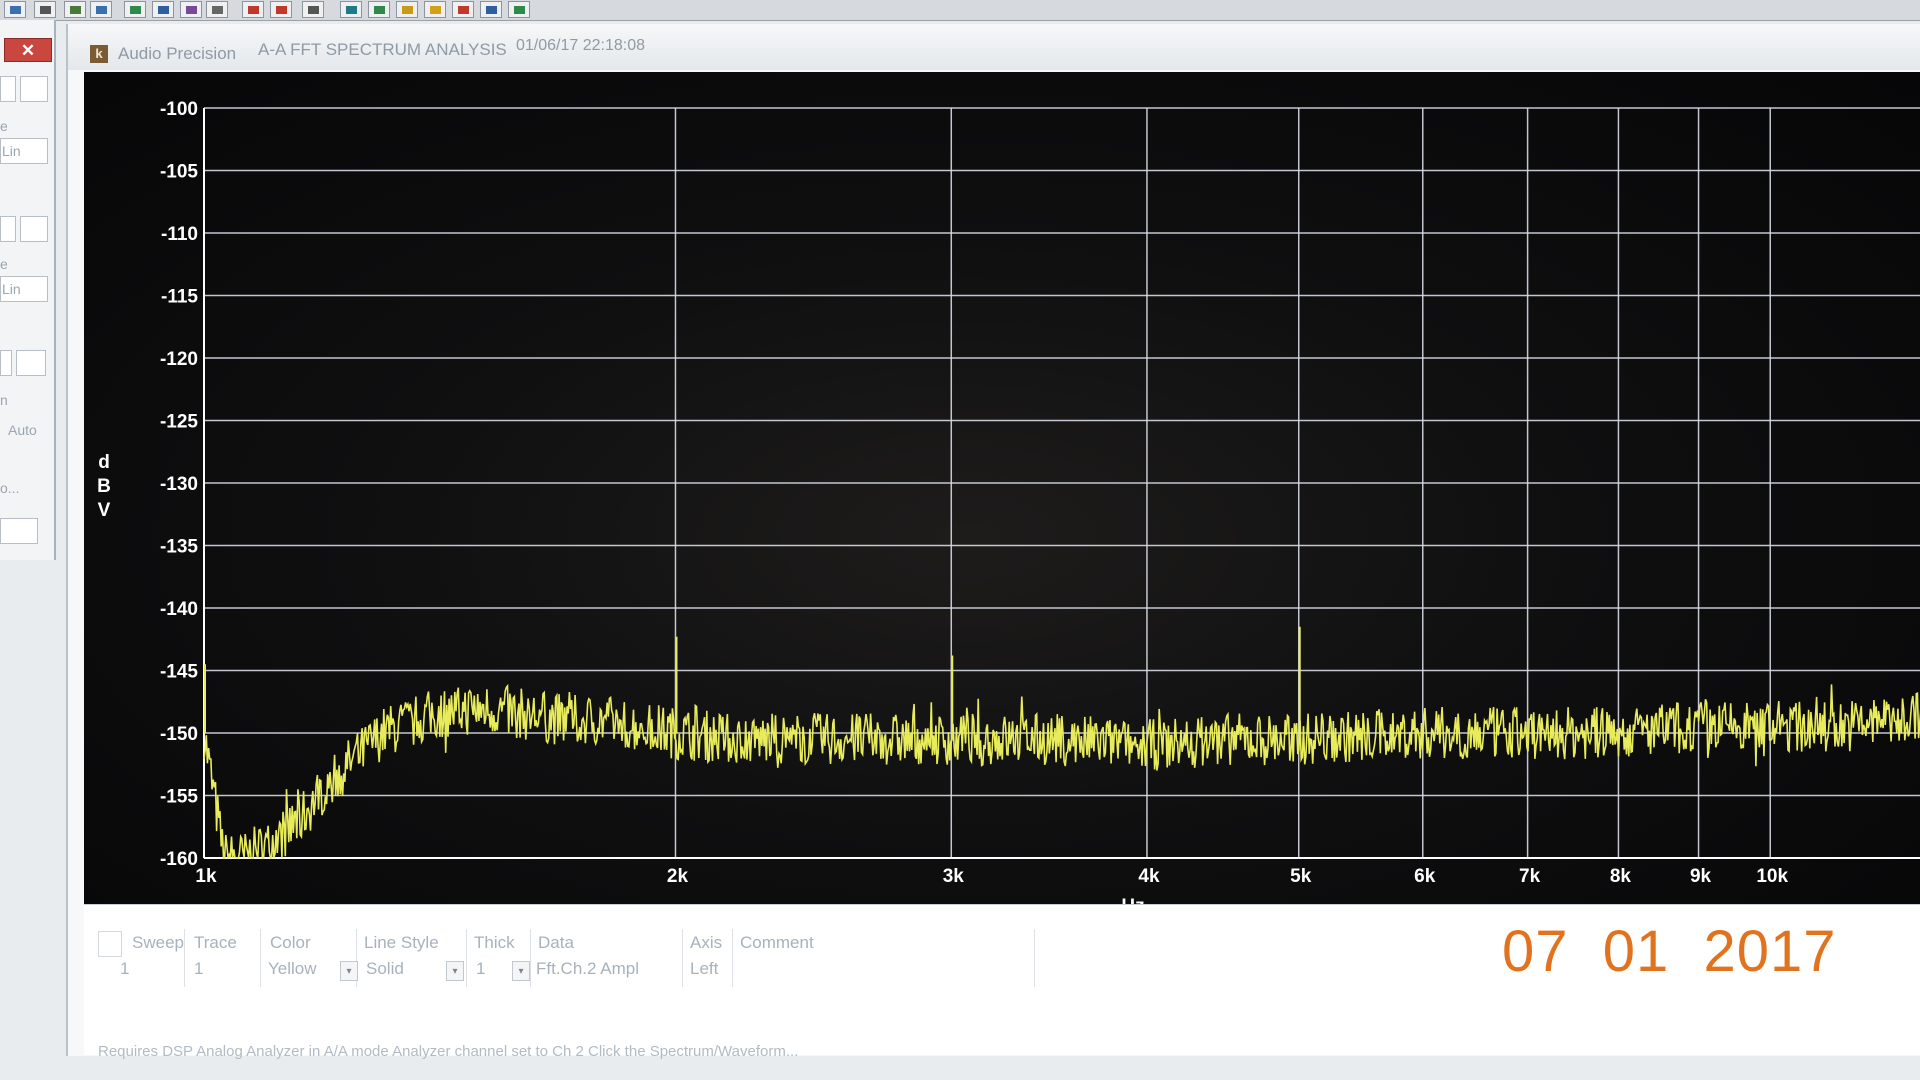  Describe the element at coordinates (217, 9) in the screenshot. I see `table-button` at that location.